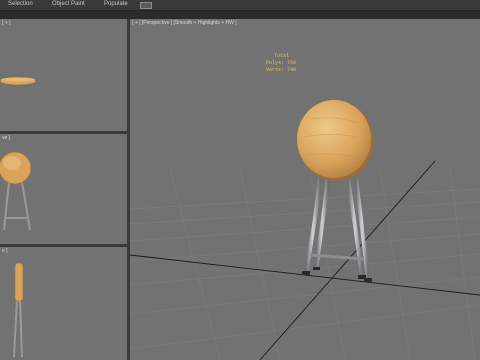  I want to click on stool-left-view, so click(18, 310).